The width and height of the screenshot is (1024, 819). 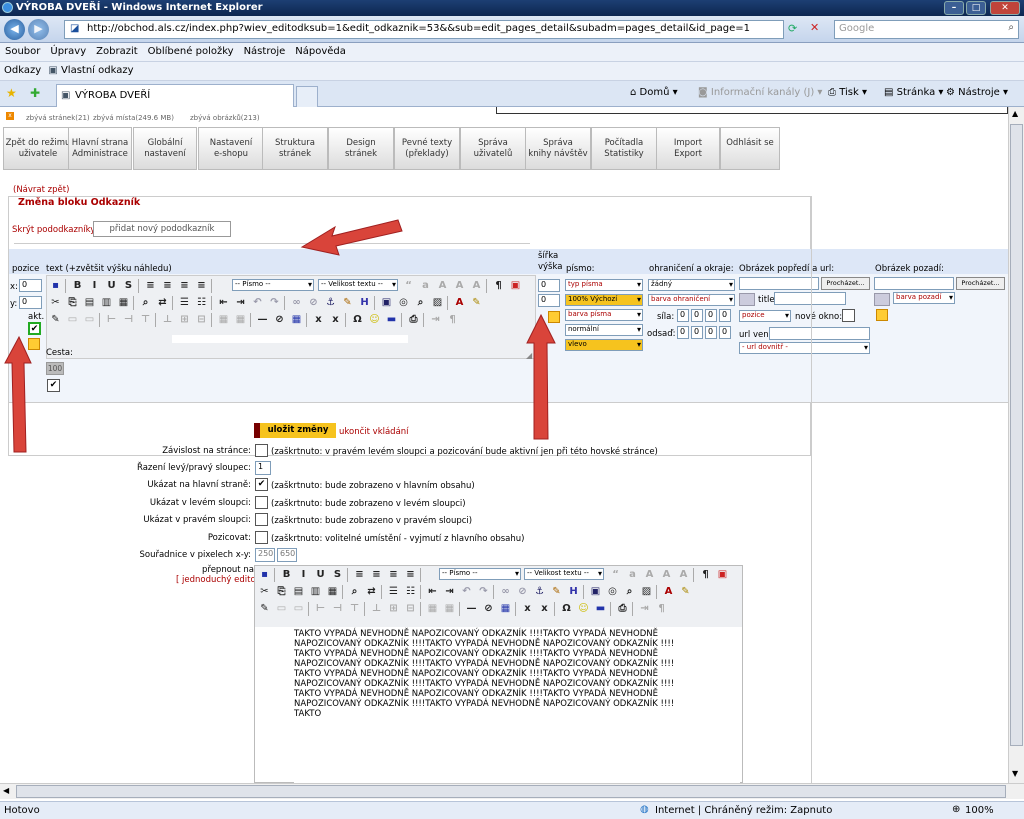 I want to click on close-button: ✕, so click(x=1005, y=8).